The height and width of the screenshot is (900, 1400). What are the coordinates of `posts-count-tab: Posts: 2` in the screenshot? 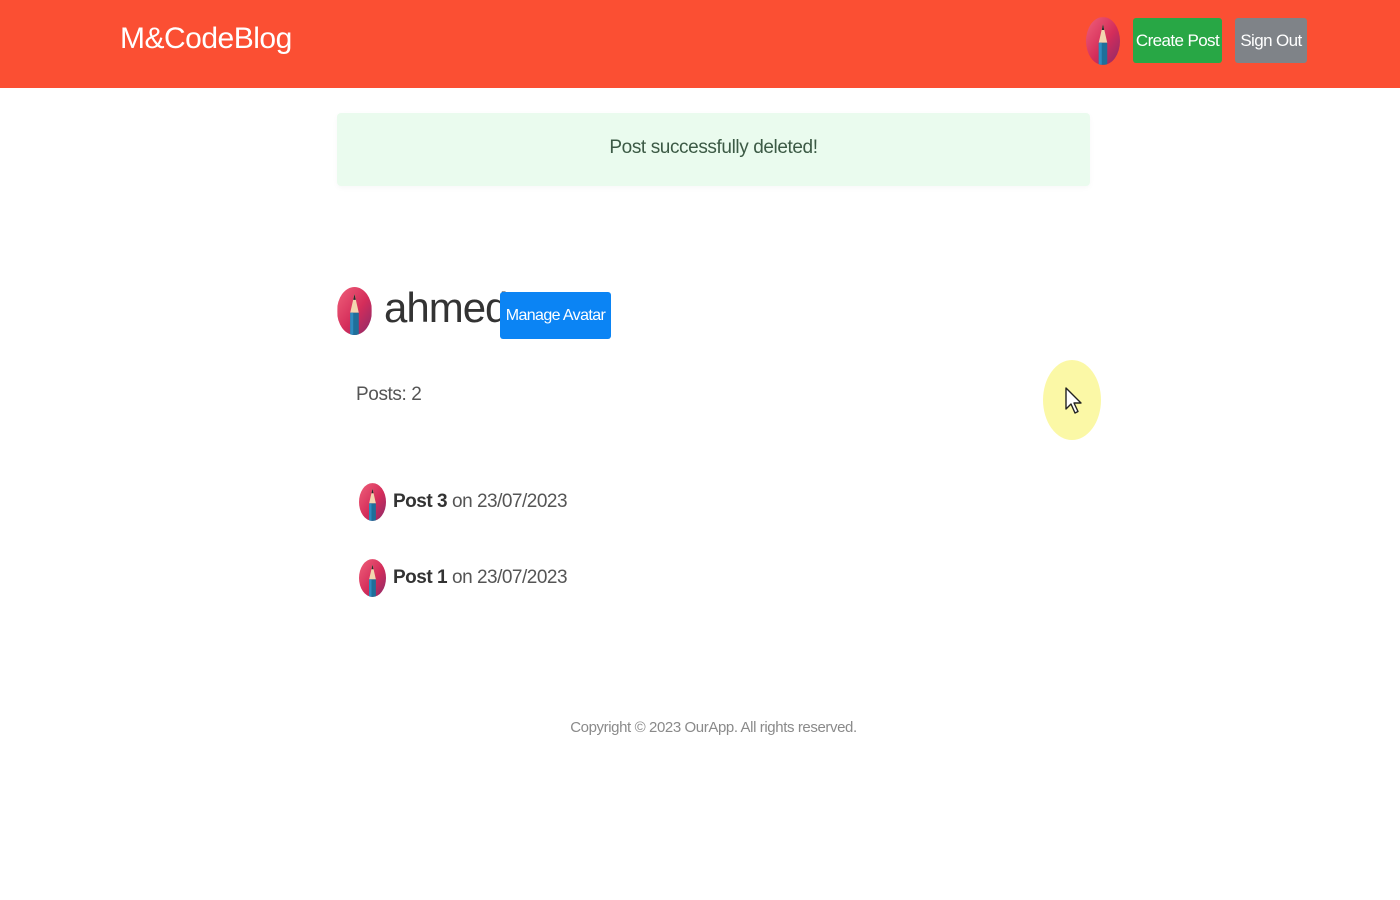 It's located at (389, 395).